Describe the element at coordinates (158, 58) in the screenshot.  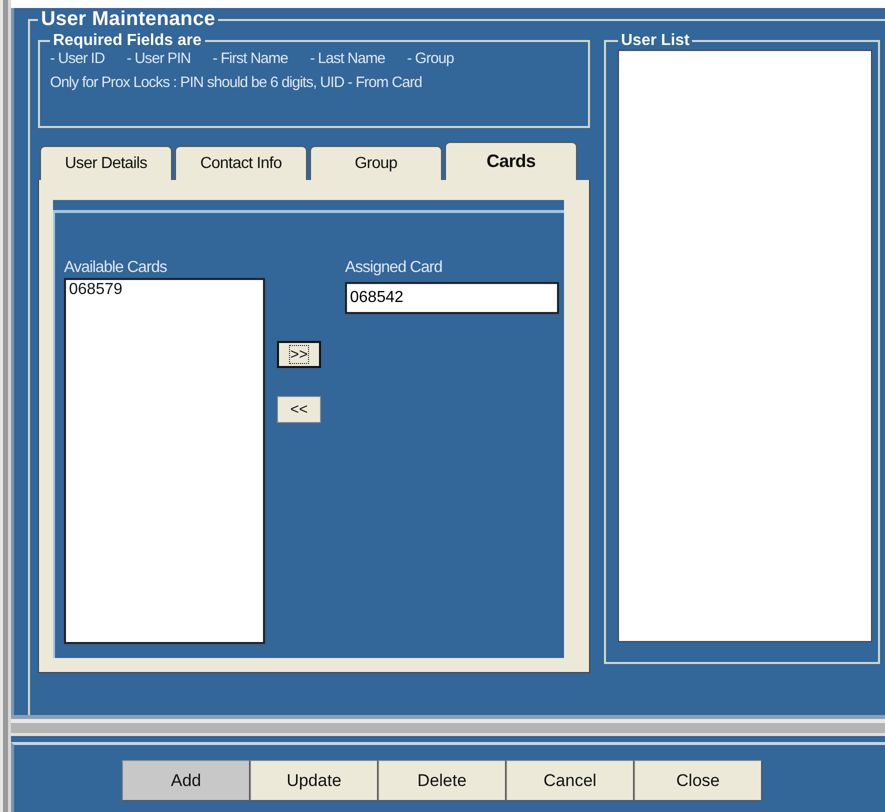
I see `field-name: - User PIN` at that location.